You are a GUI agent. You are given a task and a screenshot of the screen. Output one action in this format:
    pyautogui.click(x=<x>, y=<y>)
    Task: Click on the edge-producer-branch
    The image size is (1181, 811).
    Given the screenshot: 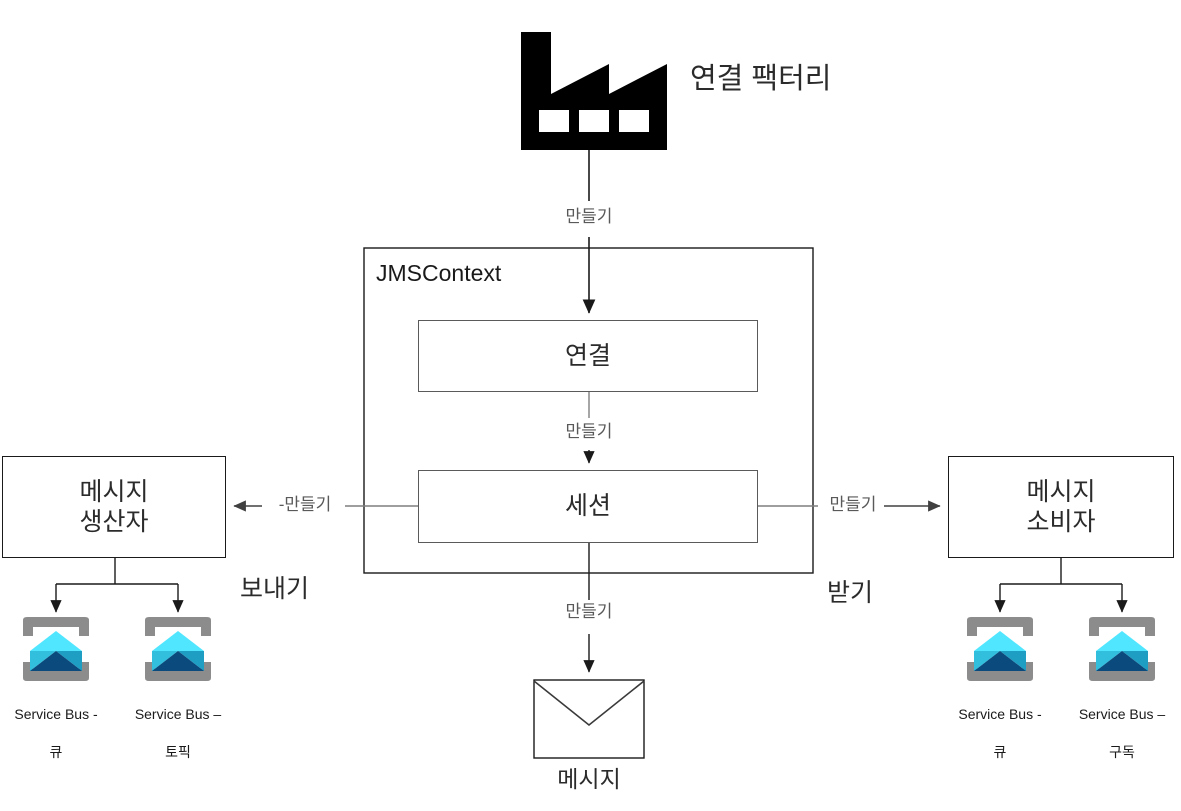 What is the action you would take?
    pyautogui.click(x=117, y=585)
    